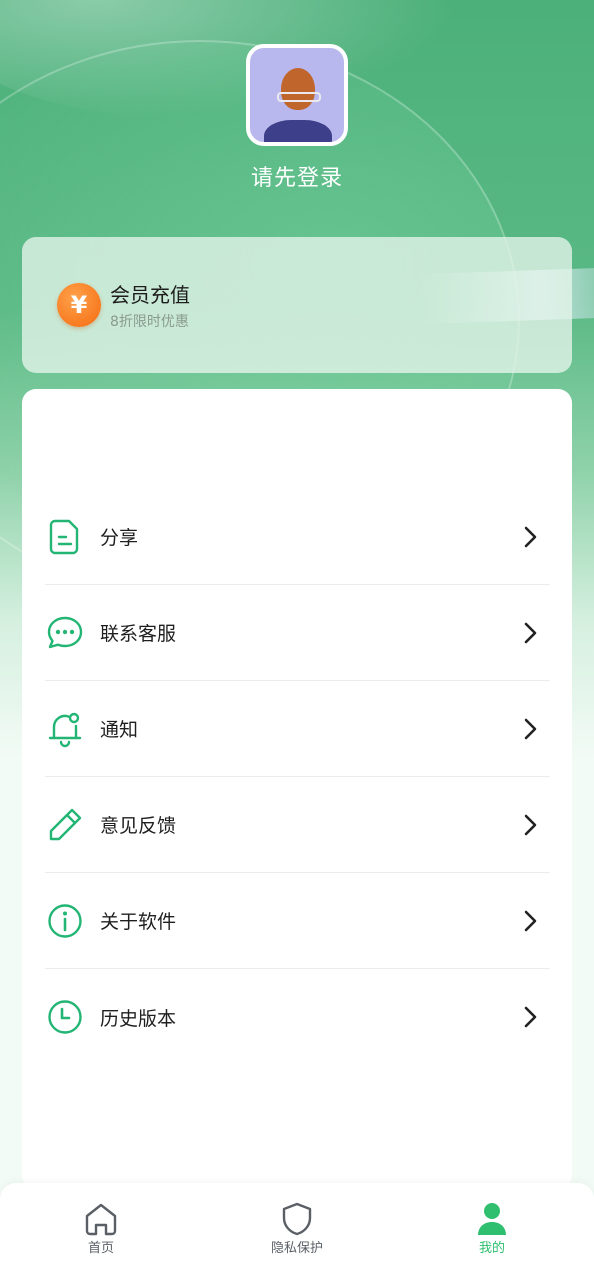  What do you see at coordinates (65, 920) in the screenshot?
I see `info-icon` at bounding box center [65, 920].